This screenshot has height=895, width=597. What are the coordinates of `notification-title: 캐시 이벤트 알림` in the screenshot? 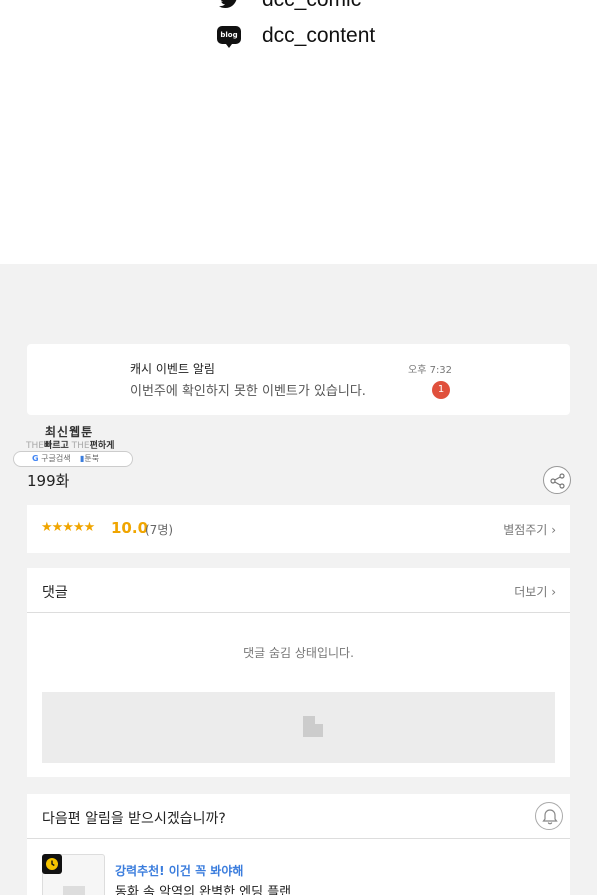 It's located at (172, 369).